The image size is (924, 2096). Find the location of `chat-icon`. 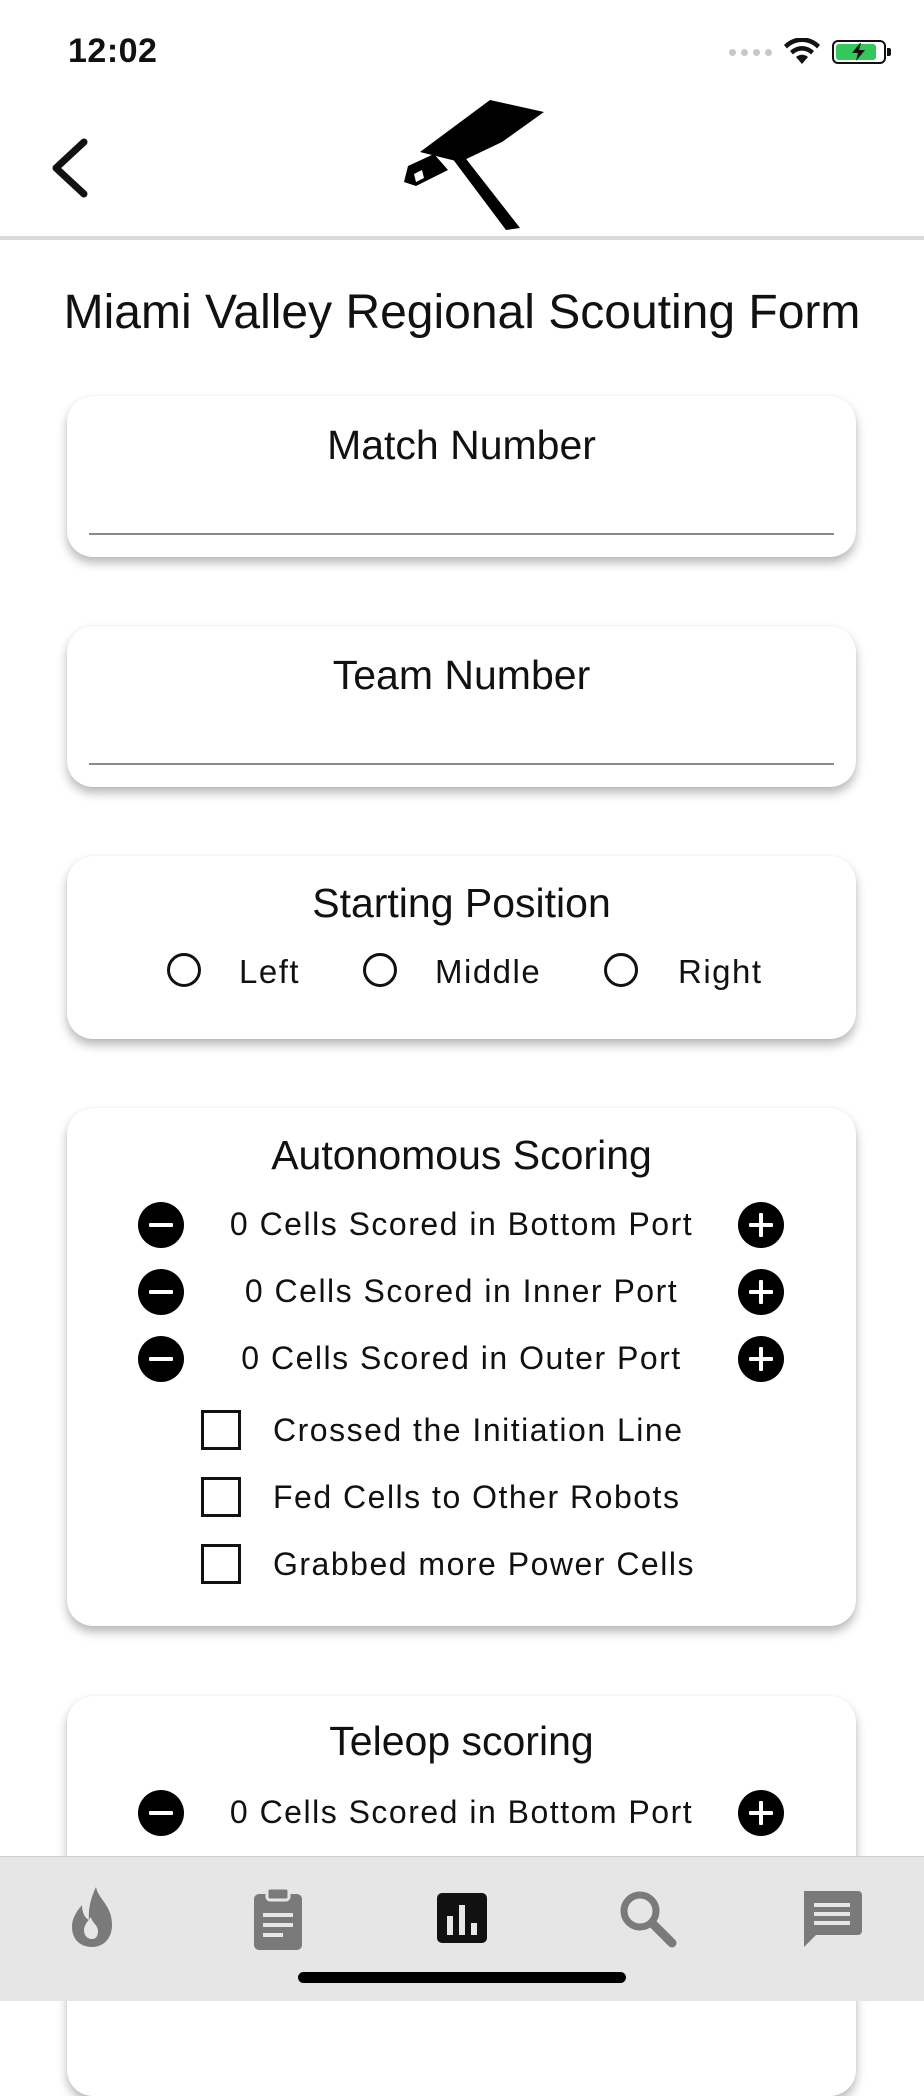

chat-icon is located at coordinates (833, 1919).